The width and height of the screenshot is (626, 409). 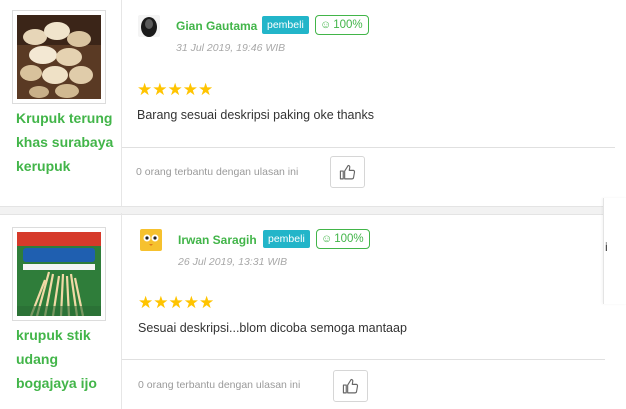 I want to click on product-column: krupuk stik udang bogajaya ijo, so click(x=61, y=311).